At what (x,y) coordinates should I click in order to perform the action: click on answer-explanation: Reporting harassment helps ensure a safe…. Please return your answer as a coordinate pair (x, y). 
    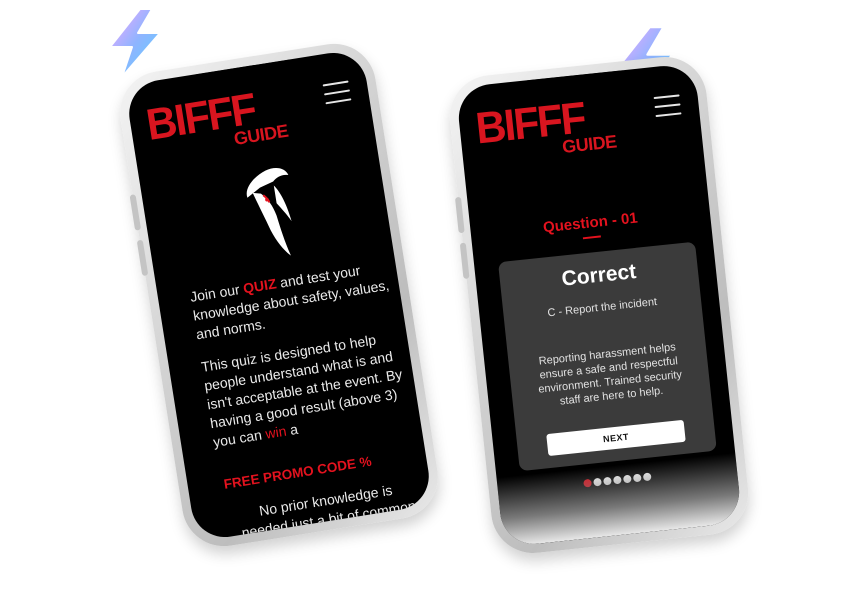
    Looking at the image, I should click on (610, 374).